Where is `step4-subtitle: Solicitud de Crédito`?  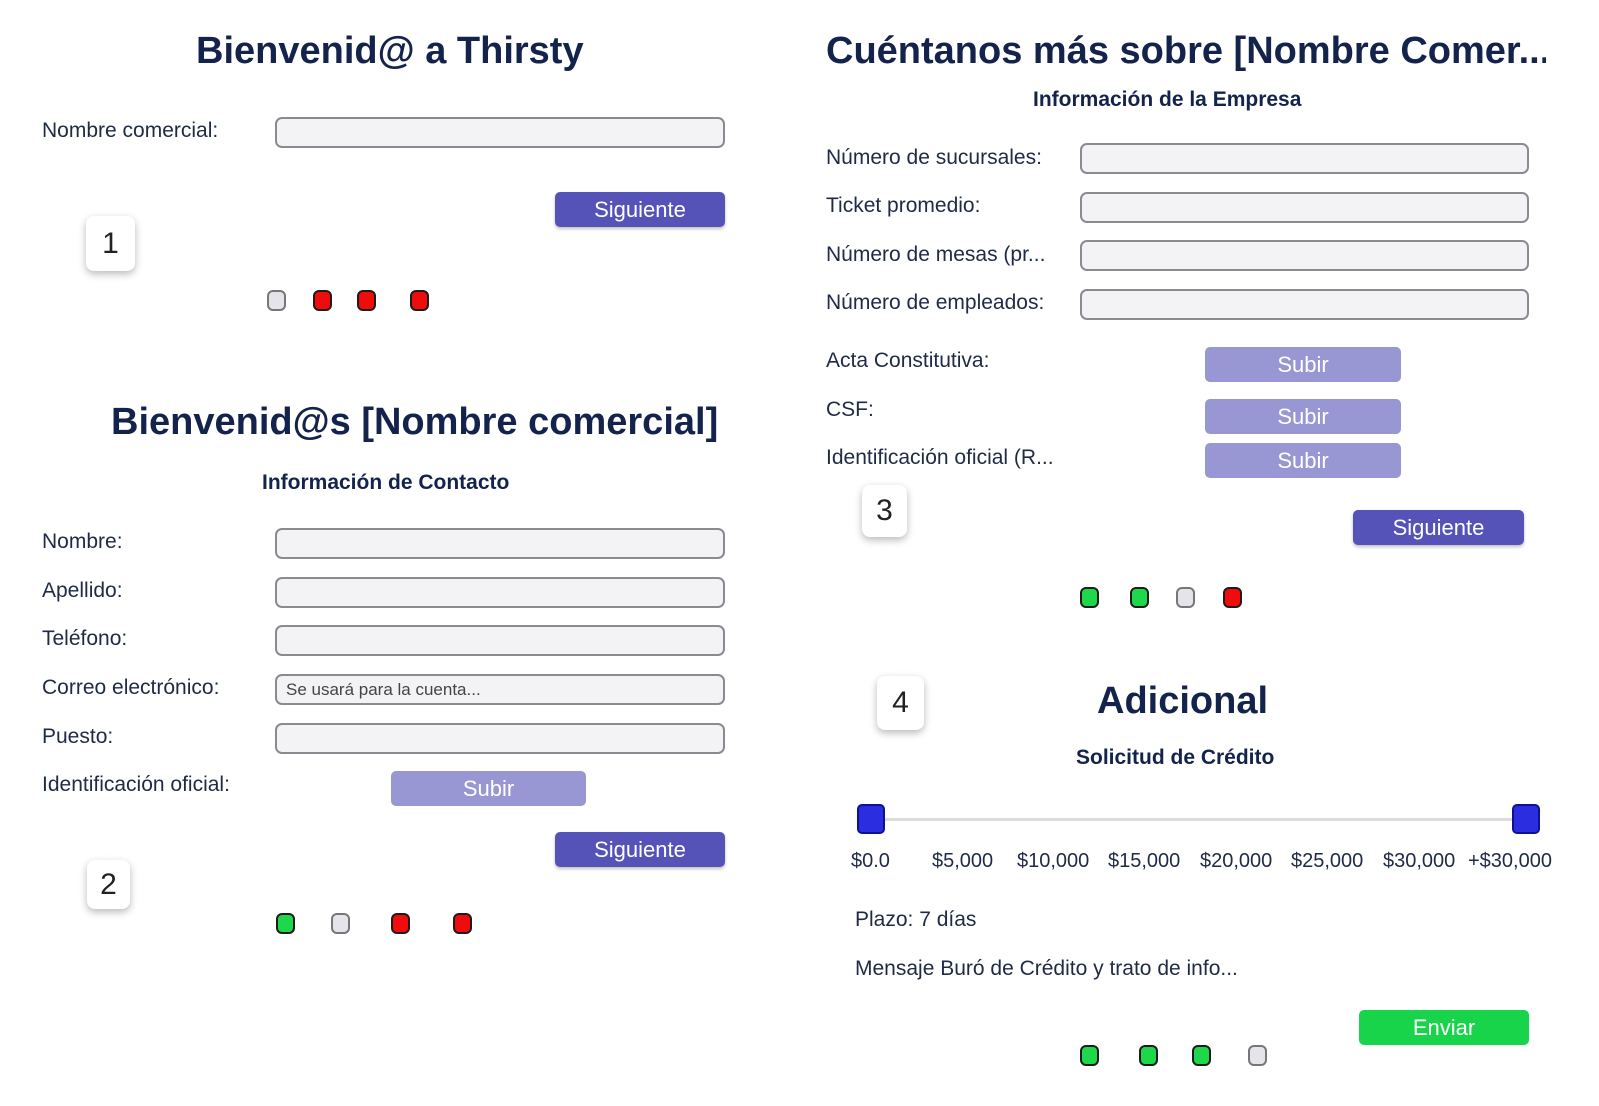 step4-subtitle: Solicitud de Crédito is located at coordinates (1175, 757).